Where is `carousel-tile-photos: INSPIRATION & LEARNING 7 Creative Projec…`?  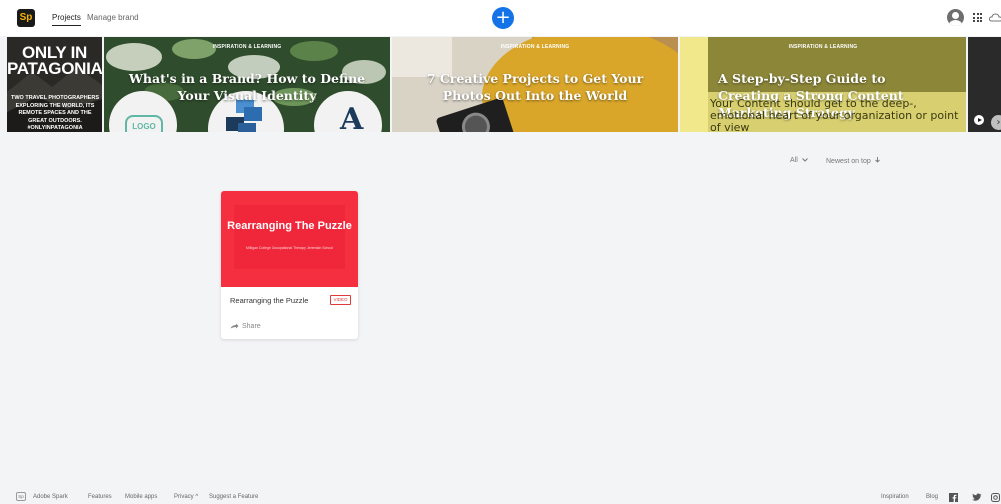
carousel-tile-photos: INSPIRATION & LEARNING 7 Creative Projec… is located at coordinates (535, 84).